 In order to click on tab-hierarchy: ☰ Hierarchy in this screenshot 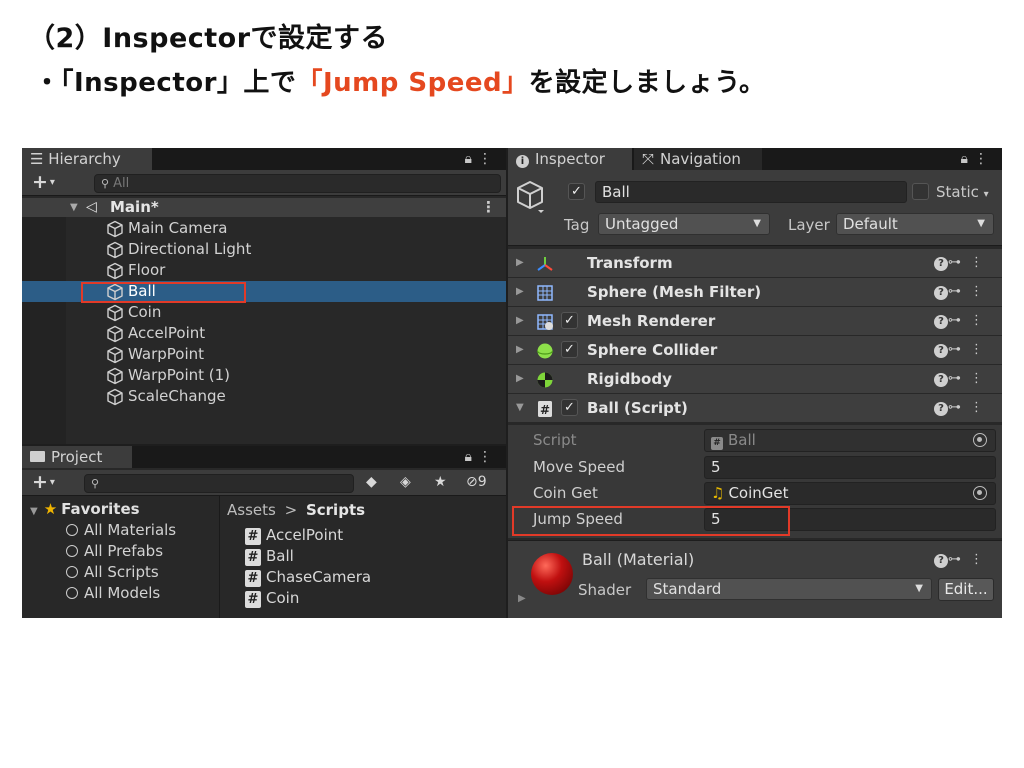, I will do `click(87, 159)`.